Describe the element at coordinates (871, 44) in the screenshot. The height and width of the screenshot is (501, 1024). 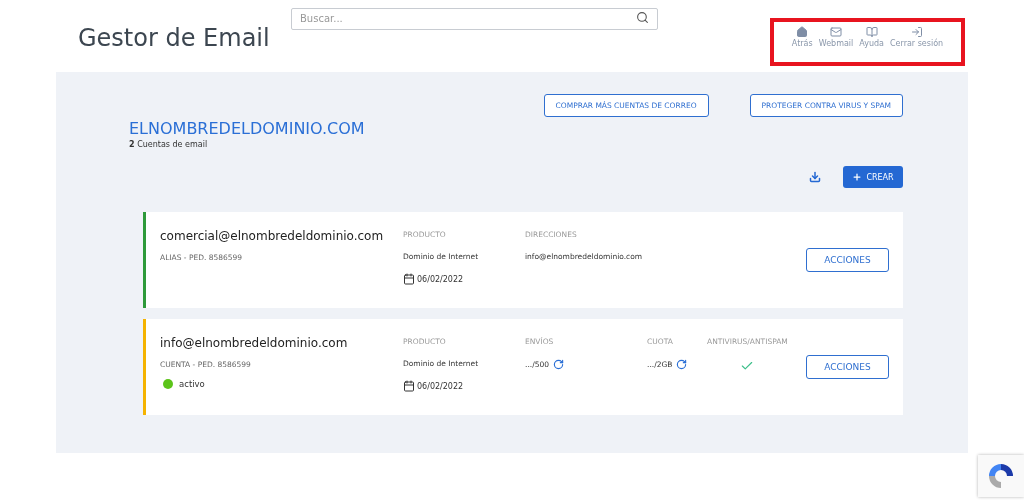
I see `nav-link: Ayuda` at that location.